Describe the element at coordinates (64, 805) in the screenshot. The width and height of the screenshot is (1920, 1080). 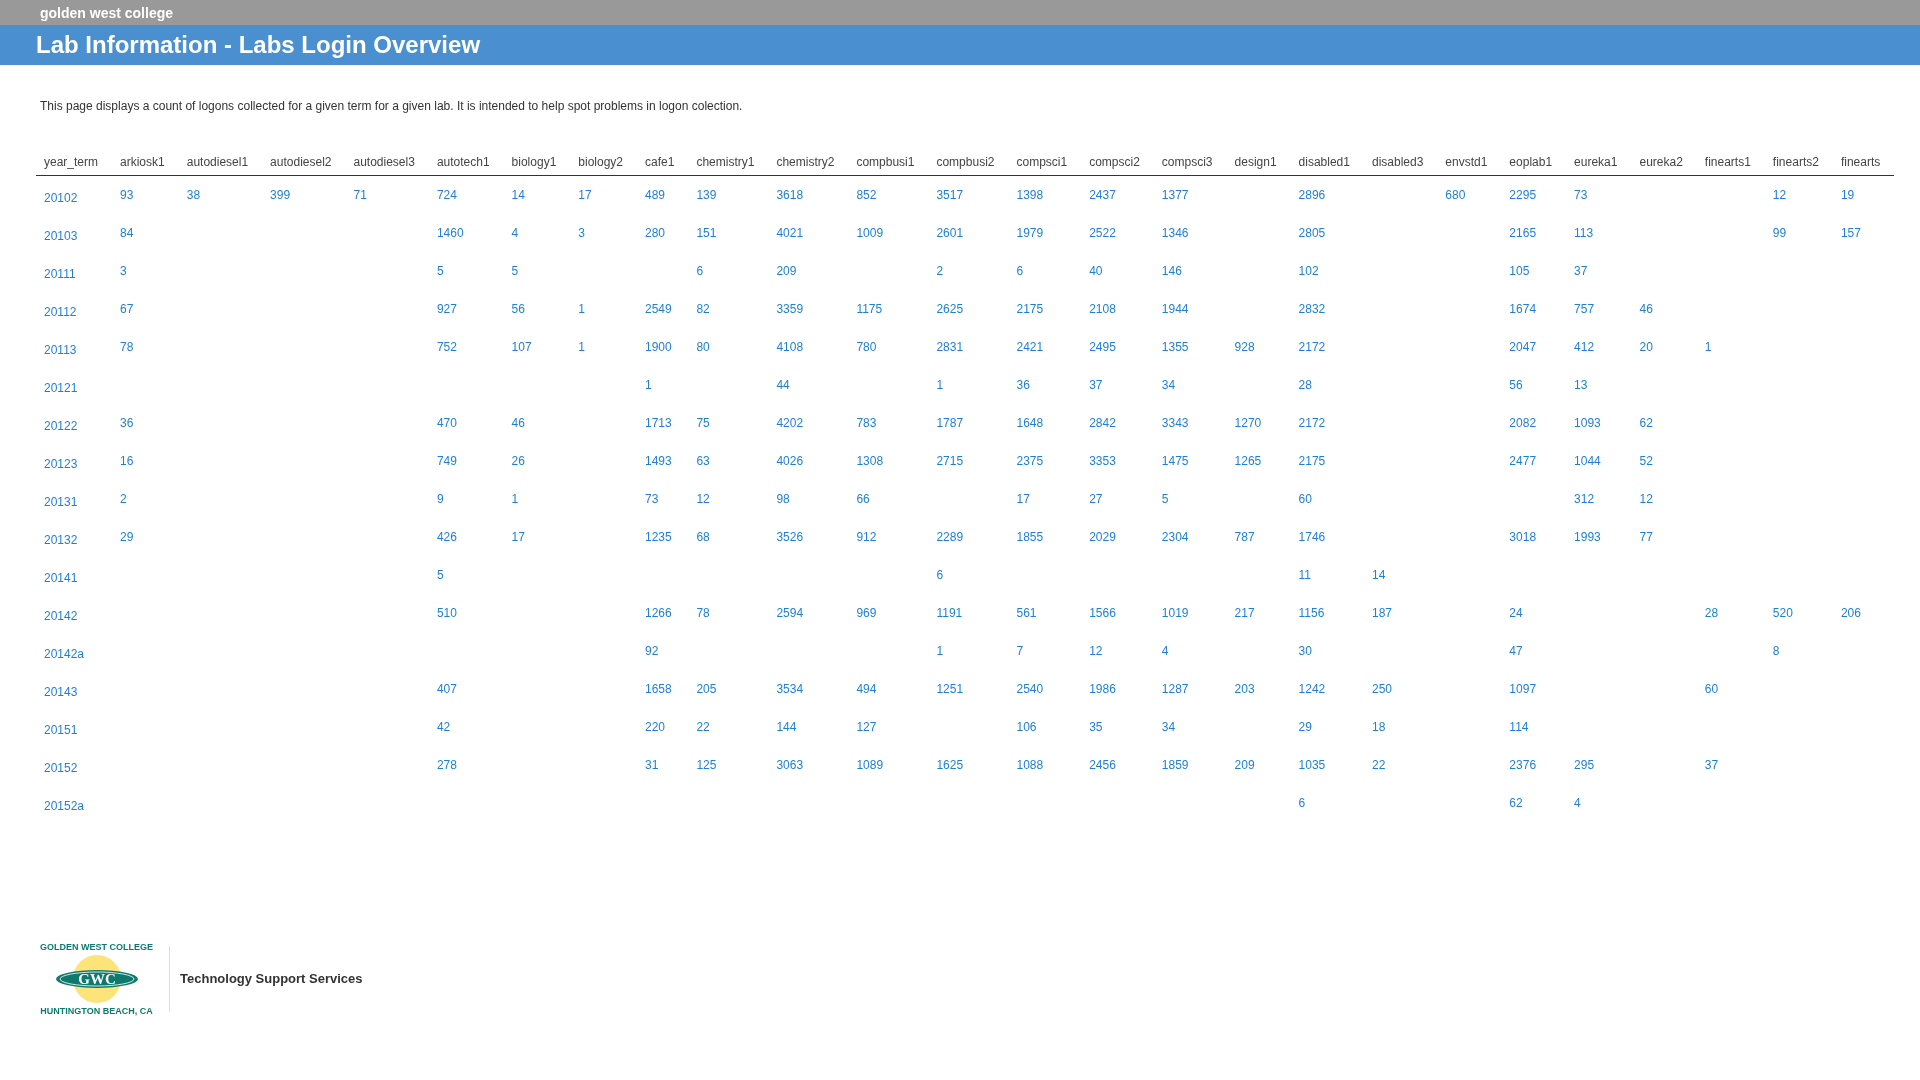
I see `term-link: 20152a` at that location.